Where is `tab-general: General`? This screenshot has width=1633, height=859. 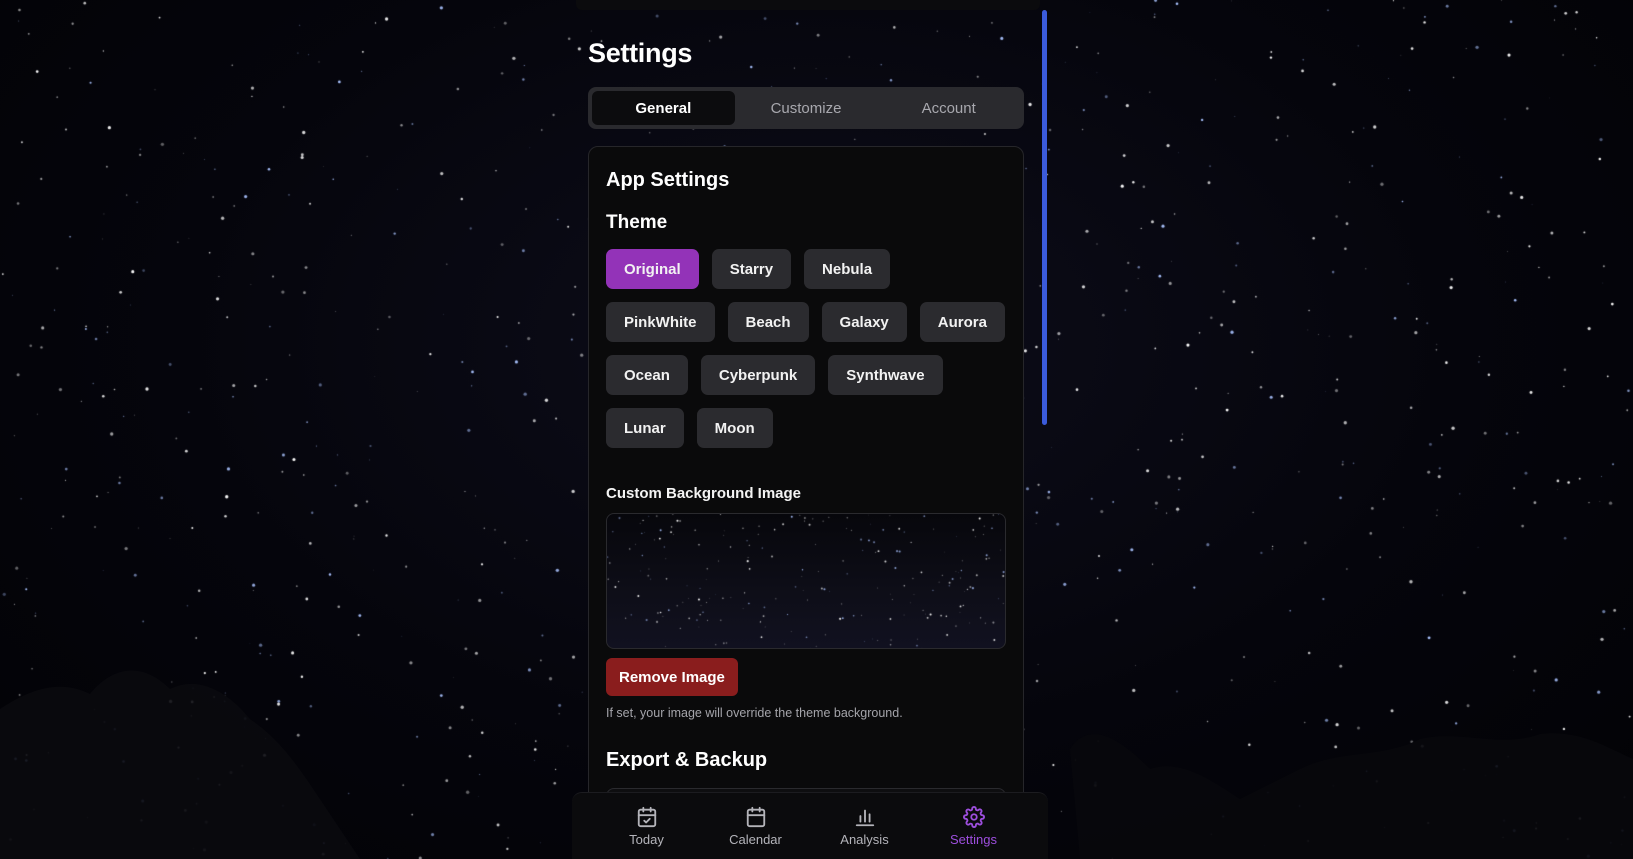
tab-general: General is located at coordinates (663, 108).